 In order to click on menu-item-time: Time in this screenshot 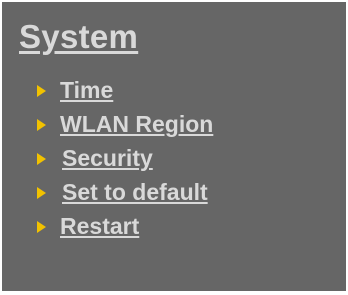, I will do `click(125, 95)`.